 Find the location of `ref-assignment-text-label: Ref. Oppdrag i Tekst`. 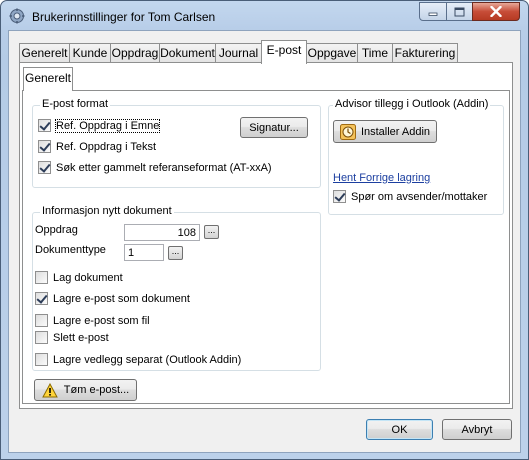

ref-assignment-text-label: Ref. Oppdrag i Tekst is located at coordinates (106, 146).